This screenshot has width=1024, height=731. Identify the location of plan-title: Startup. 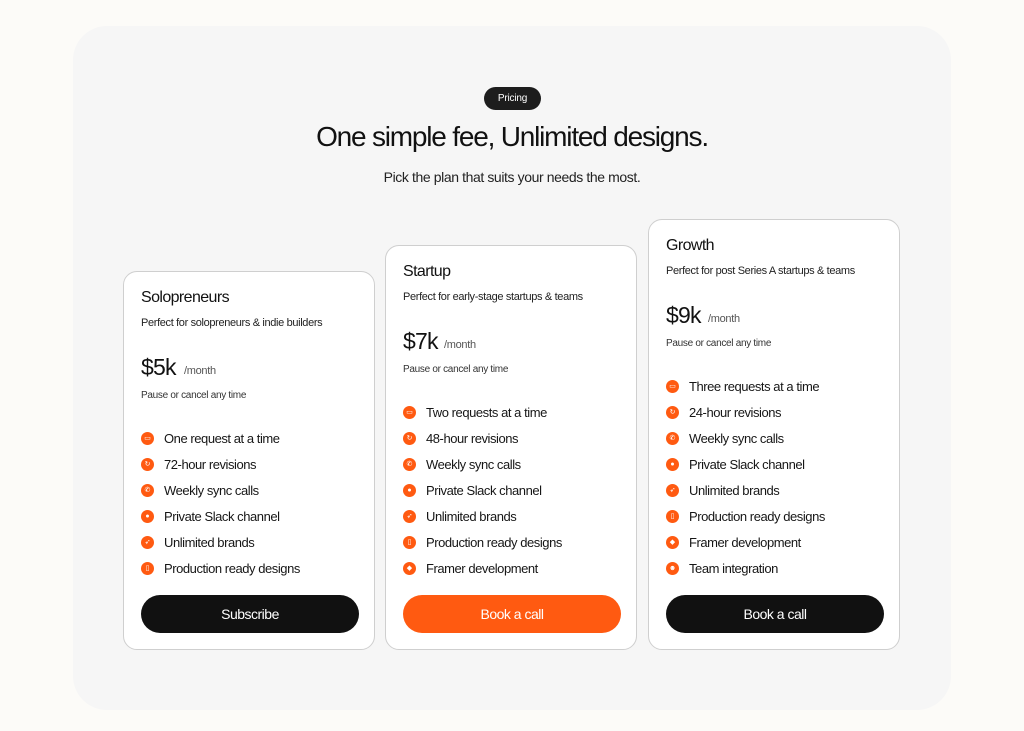
(427, 271).